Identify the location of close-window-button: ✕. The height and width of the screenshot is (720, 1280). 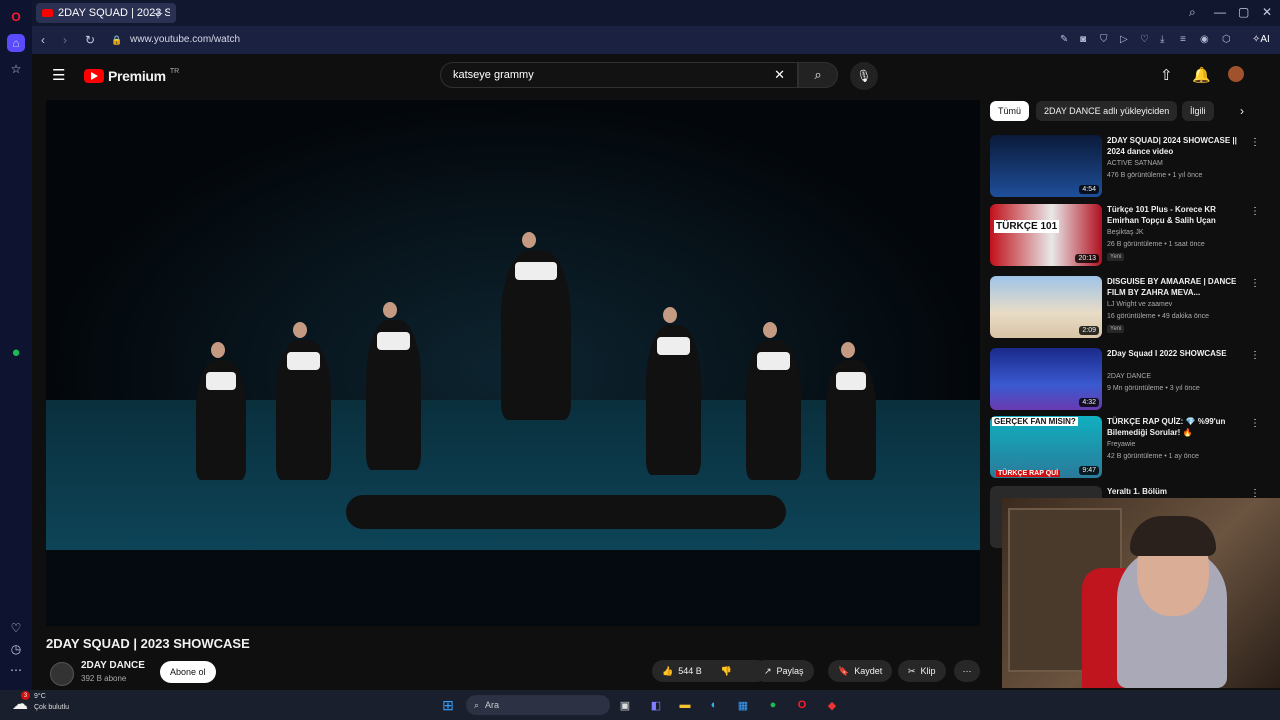
(1267, 12).